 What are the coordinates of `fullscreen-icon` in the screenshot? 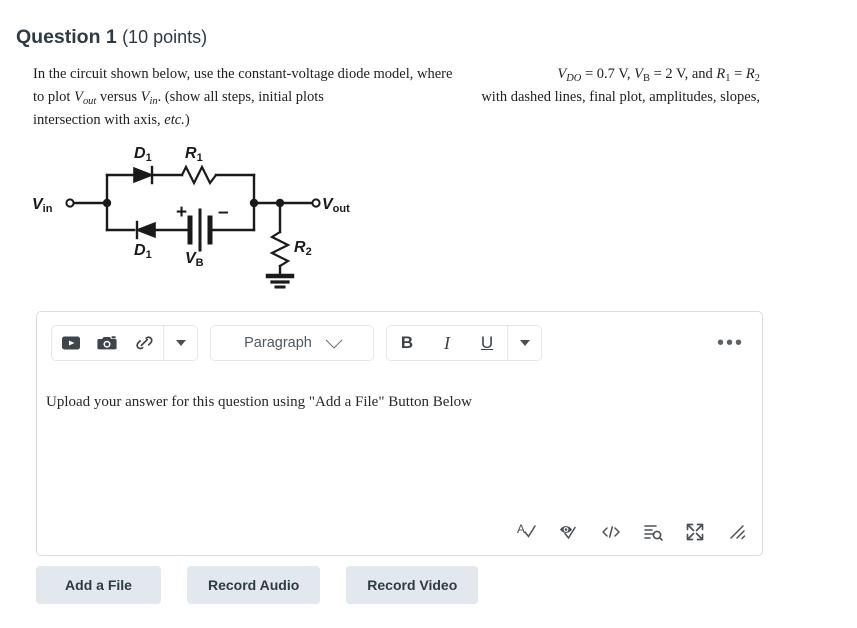 It's located at (695, 532).